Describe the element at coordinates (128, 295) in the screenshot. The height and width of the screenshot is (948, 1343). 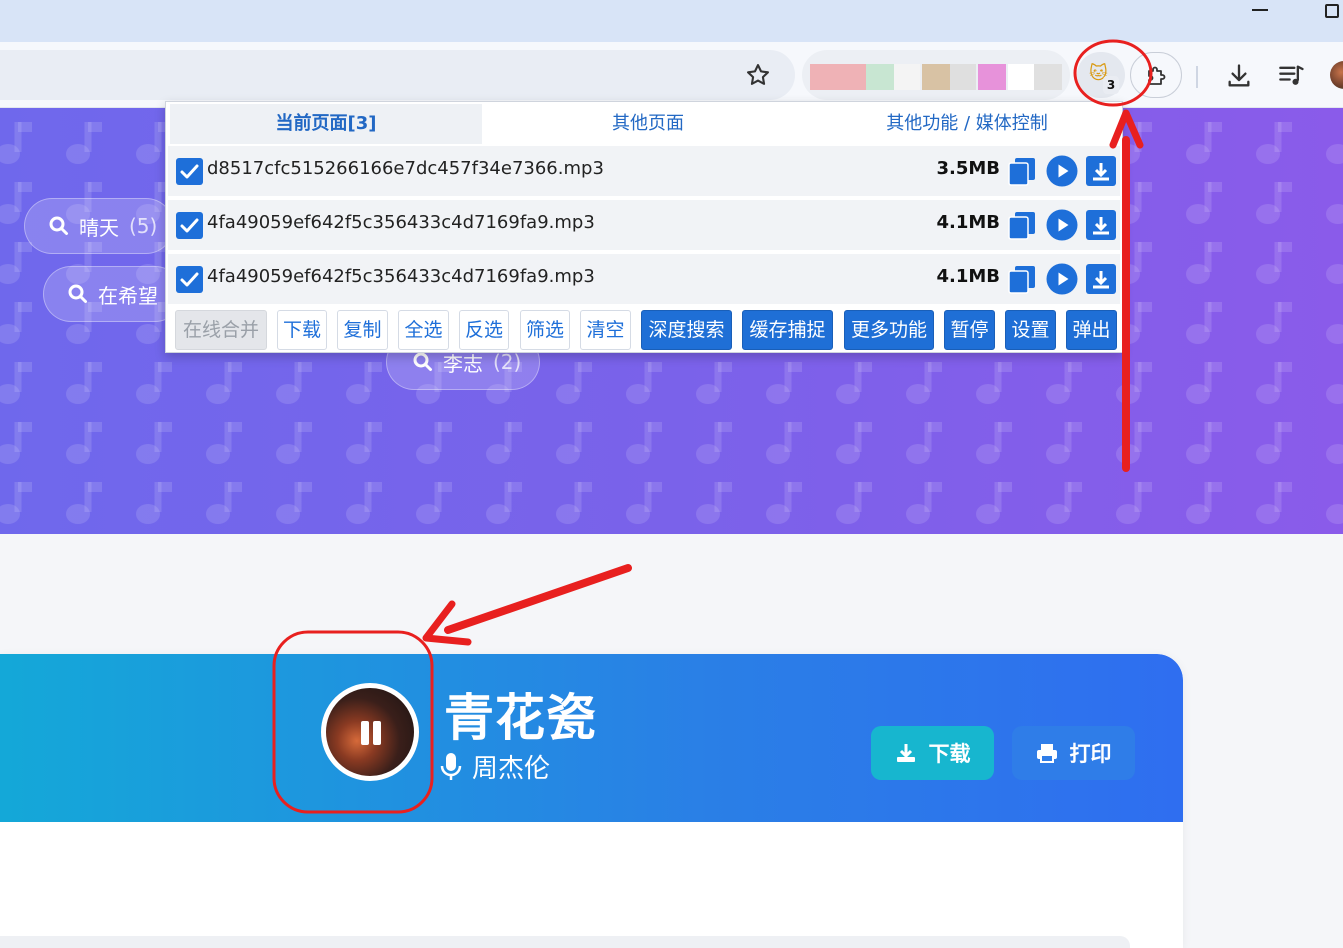
I see `chip-label: 在希望` at that location.